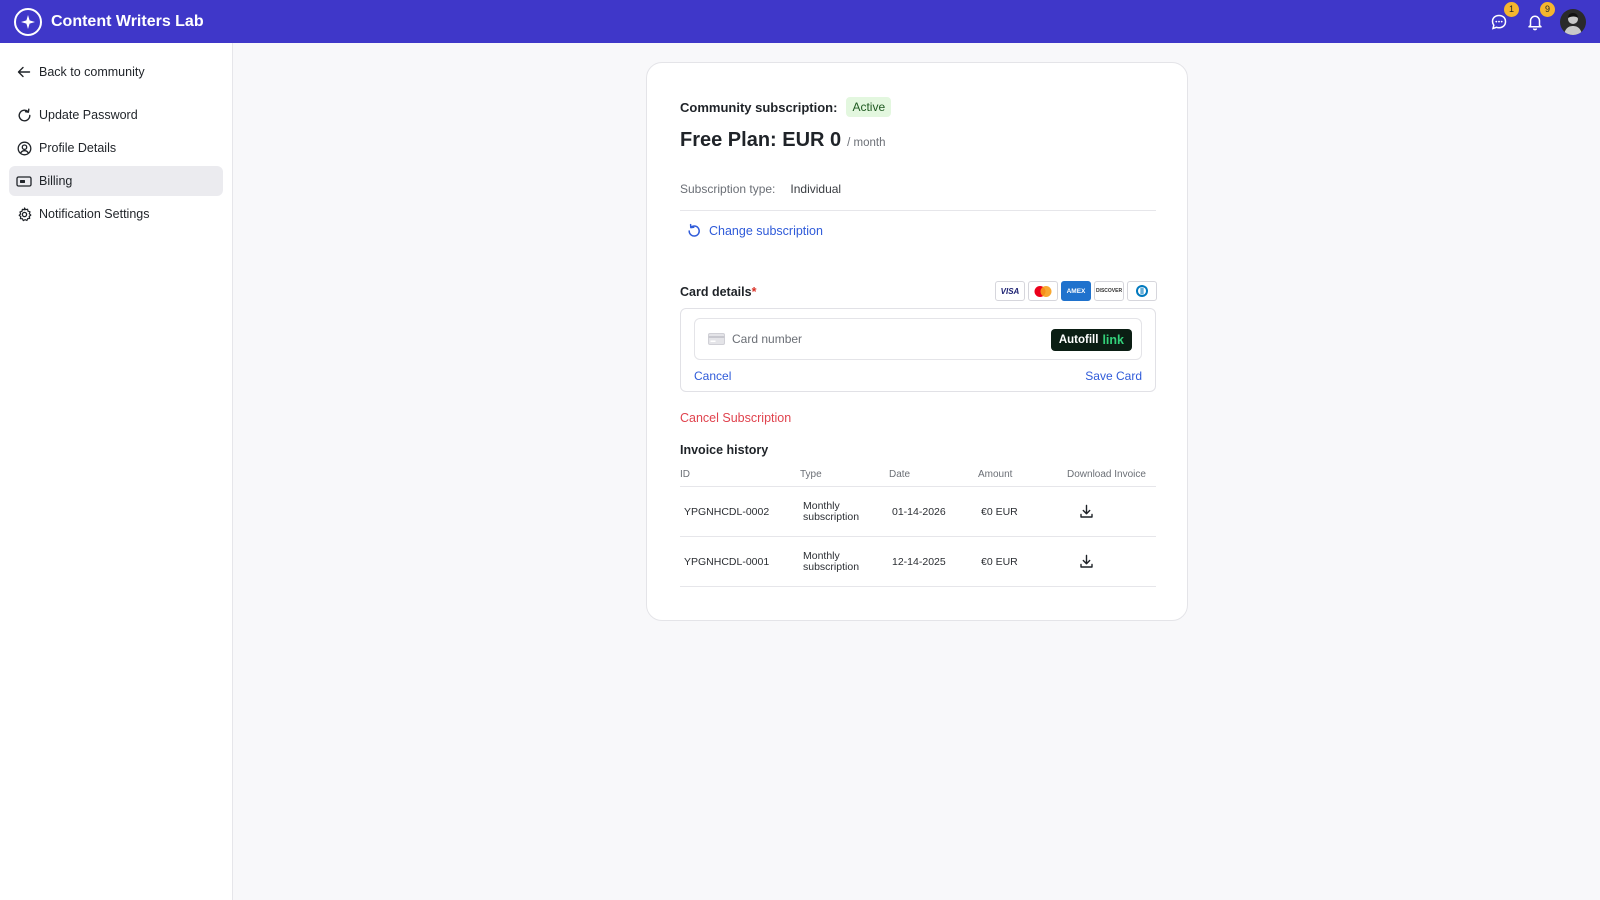  Describe the element at coordinates (1109, 291) in the screenshot. I see `discover-icon: DISCOVER` at that location.